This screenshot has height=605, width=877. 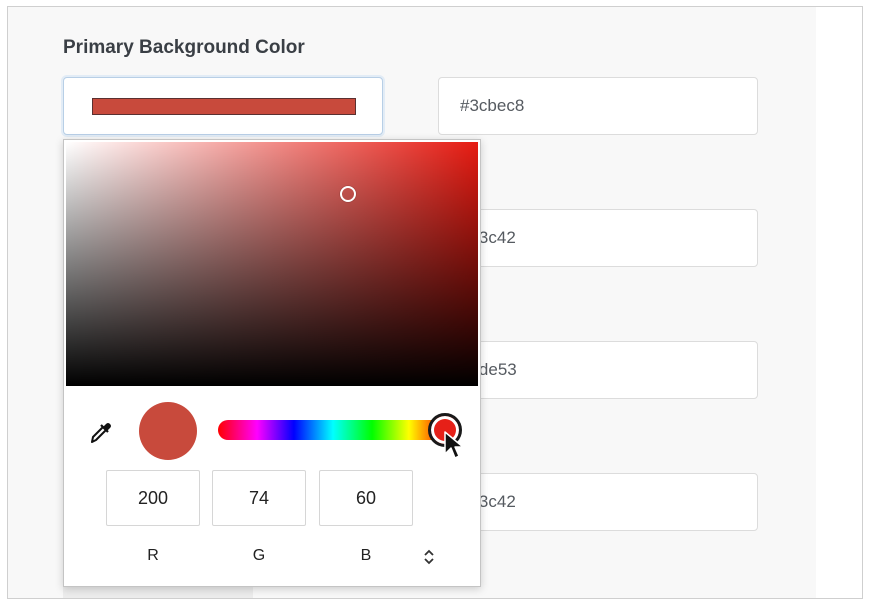 I want to click on eyedropper-icon, so click(x=100, y=431).